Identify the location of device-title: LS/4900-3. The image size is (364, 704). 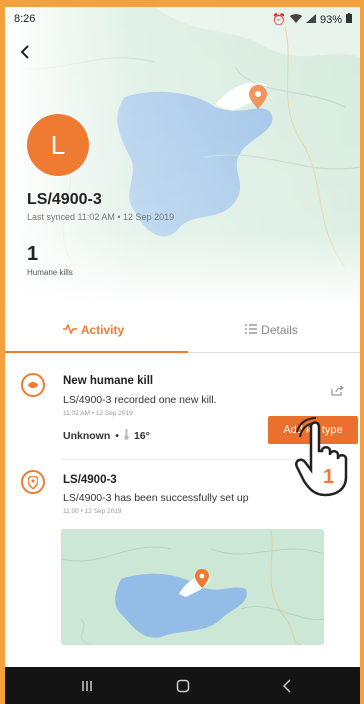
(64, 199).